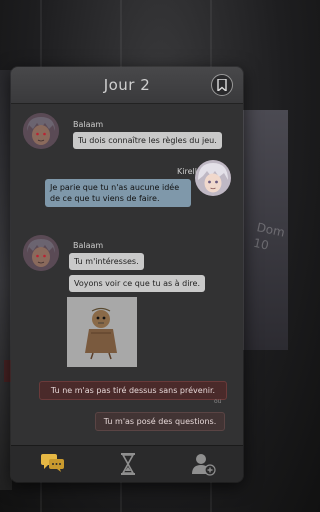 This screenshot has width=320, height=512. I want to click on message-bubble: Tu m'intéresses., so click(106, 261).